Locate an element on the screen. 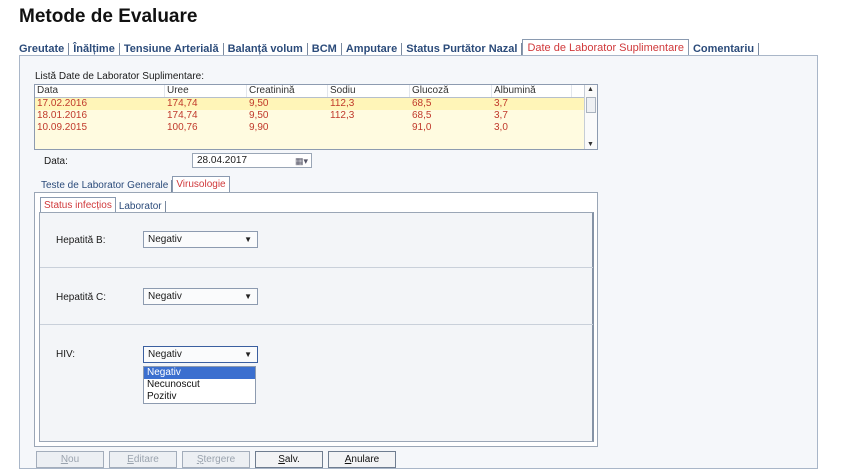 The width and height of the screenshot is (841, 470). table-row: 10.09.2015 100,76 9,90 91,0 3,0 is located at coordinates (316, 128).